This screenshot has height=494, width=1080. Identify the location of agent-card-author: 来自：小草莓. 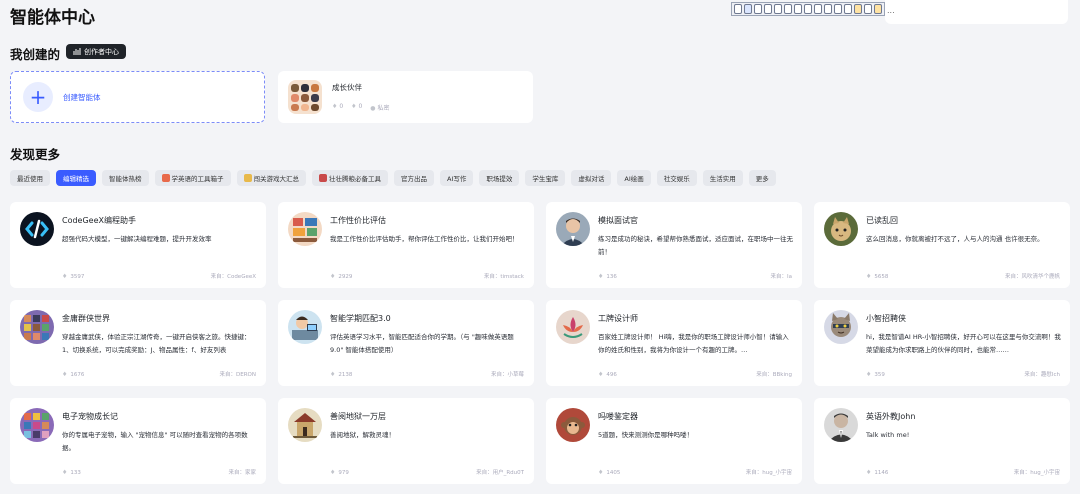
(507, 375).